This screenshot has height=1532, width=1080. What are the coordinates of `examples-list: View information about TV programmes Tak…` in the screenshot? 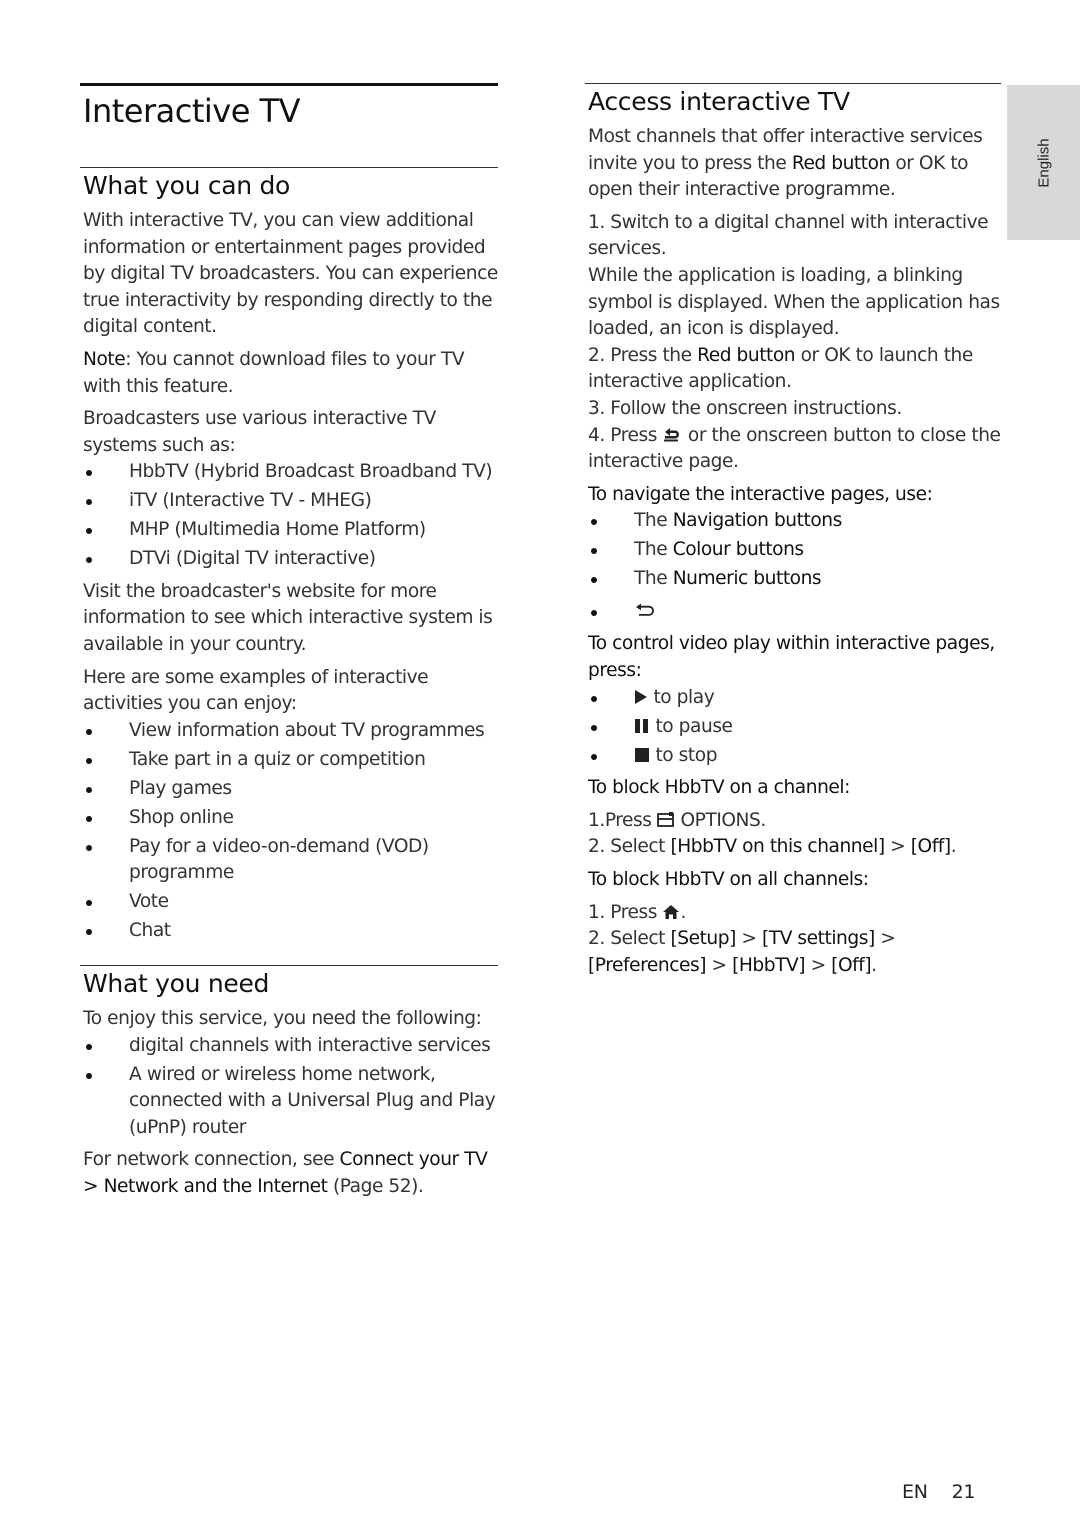 It's located at (289, 831).